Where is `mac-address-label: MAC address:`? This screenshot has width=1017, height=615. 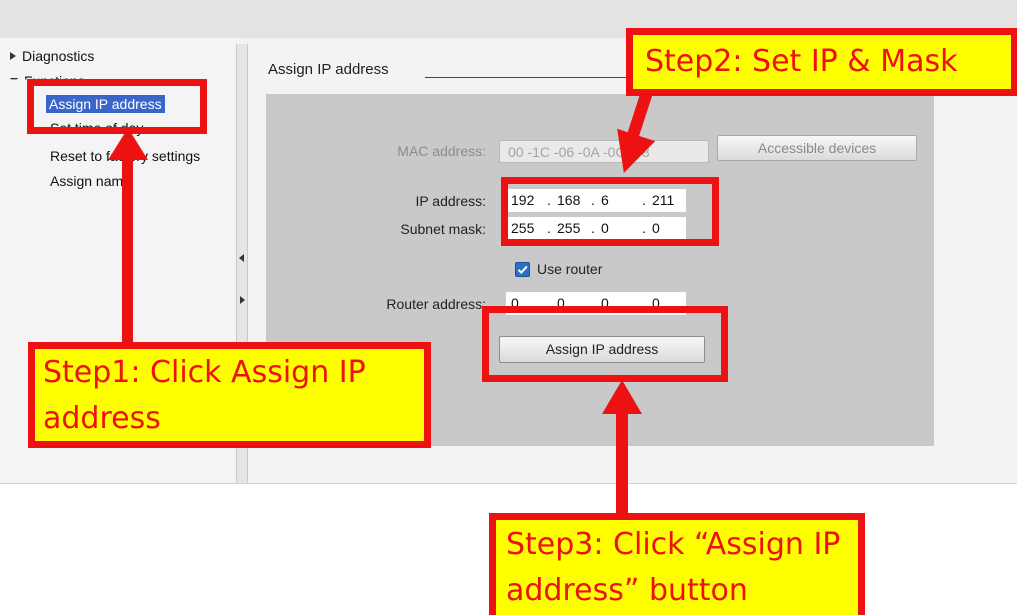 mac-address-label: MAC address: is located at coordinates (441, 151).